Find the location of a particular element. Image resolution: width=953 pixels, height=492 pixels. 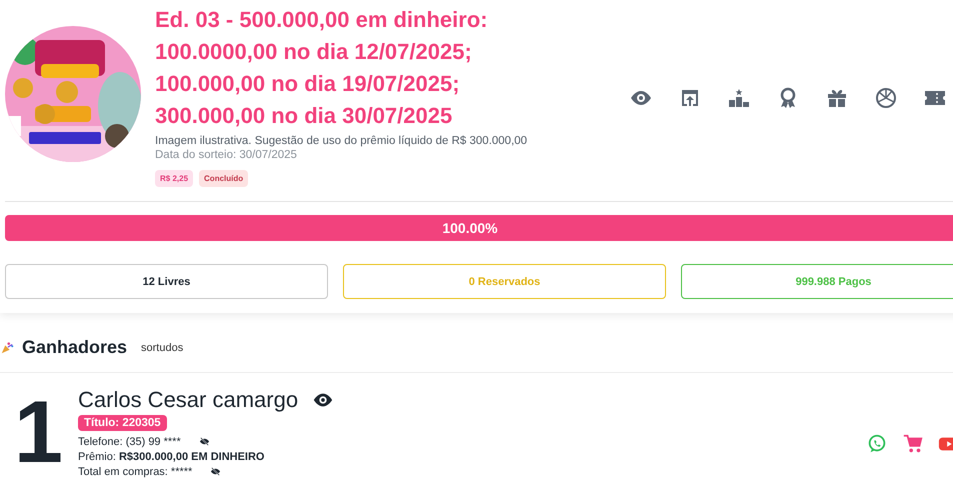

winner-phone: Telefone: (35) 99 **** is located at coordinates (129, 442).